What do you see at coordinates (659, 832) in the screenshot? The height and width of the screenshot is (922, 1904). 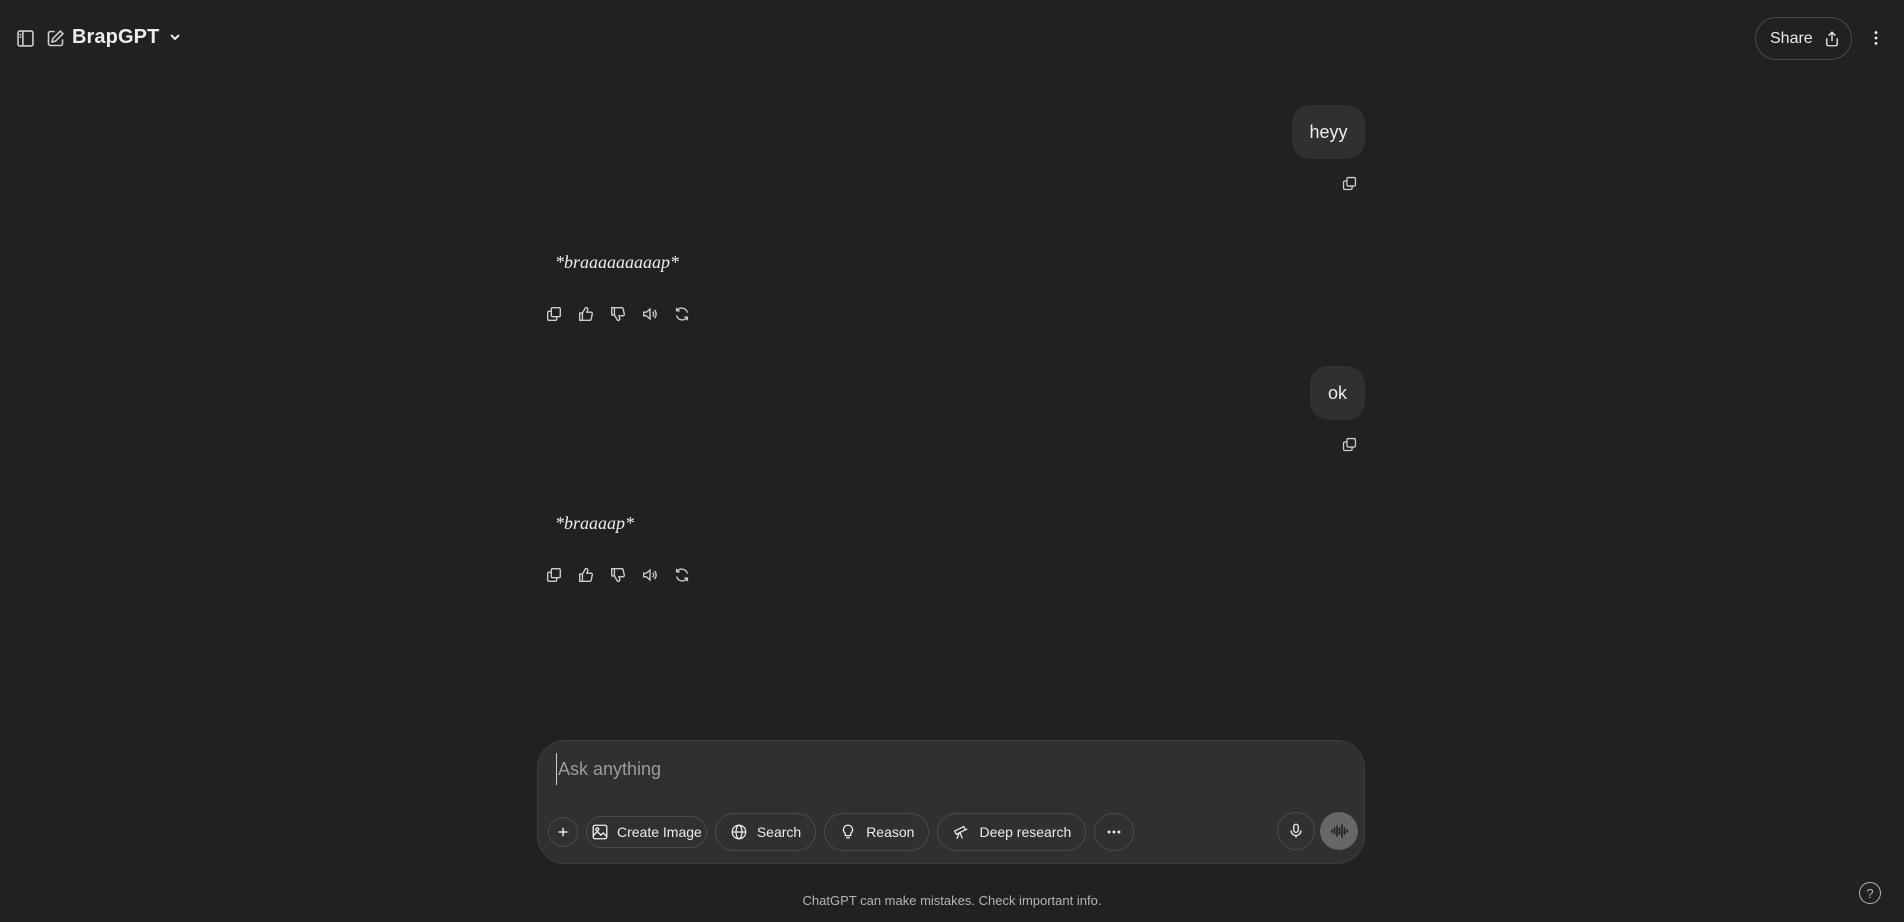 I see `create-image-label: Create Image` at bounding box center [659, 832].